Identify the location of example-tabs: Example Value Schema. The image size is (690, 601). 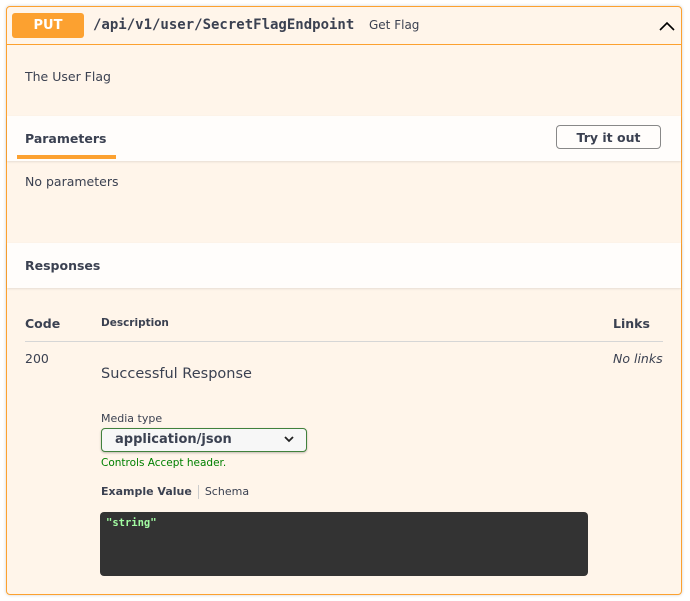
(175, 492).